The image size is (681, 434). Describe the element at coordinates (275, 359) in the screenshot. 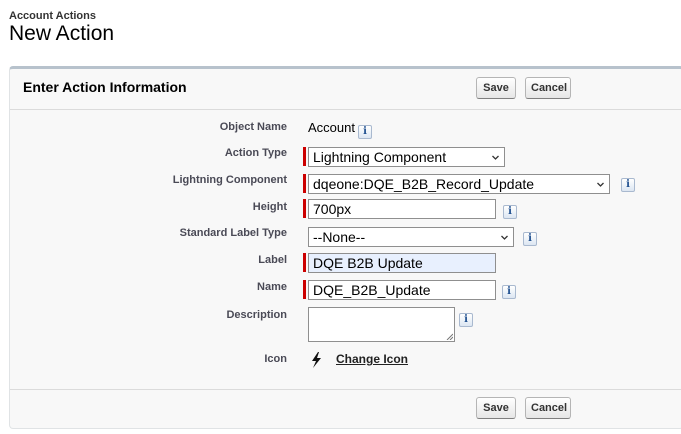

I see `icon-label: Icon` at that location.